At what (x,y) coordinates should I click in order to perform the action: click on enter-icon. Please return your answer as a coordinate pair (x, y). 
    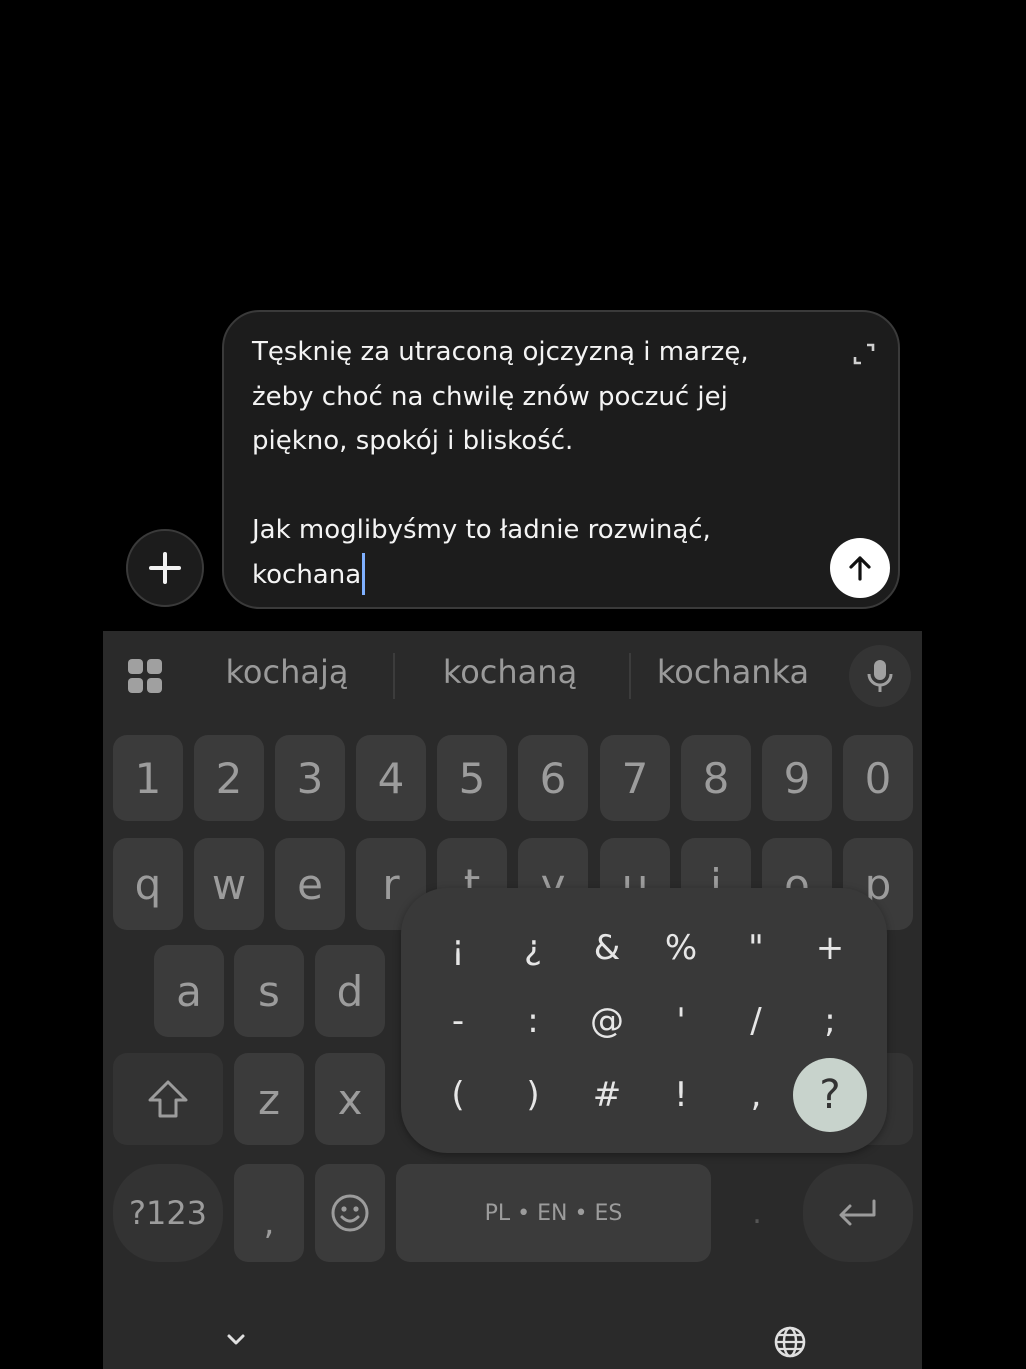
    Looking at the image, I should click on (857, 1212).